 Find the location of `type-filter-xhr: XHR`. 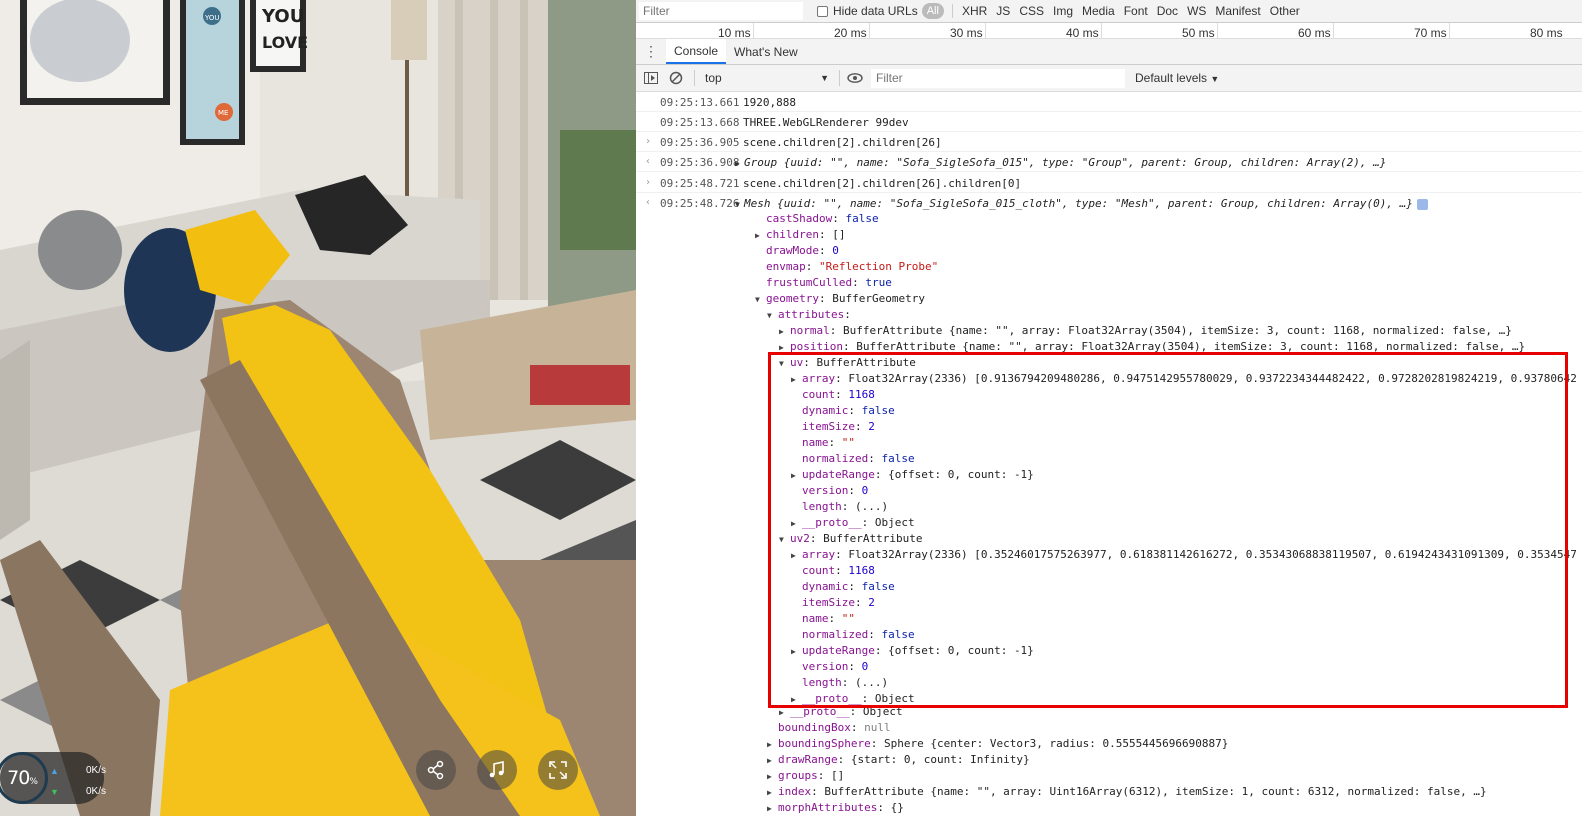

type-filter-xhr: XHR is located at coordinates (974, 11).